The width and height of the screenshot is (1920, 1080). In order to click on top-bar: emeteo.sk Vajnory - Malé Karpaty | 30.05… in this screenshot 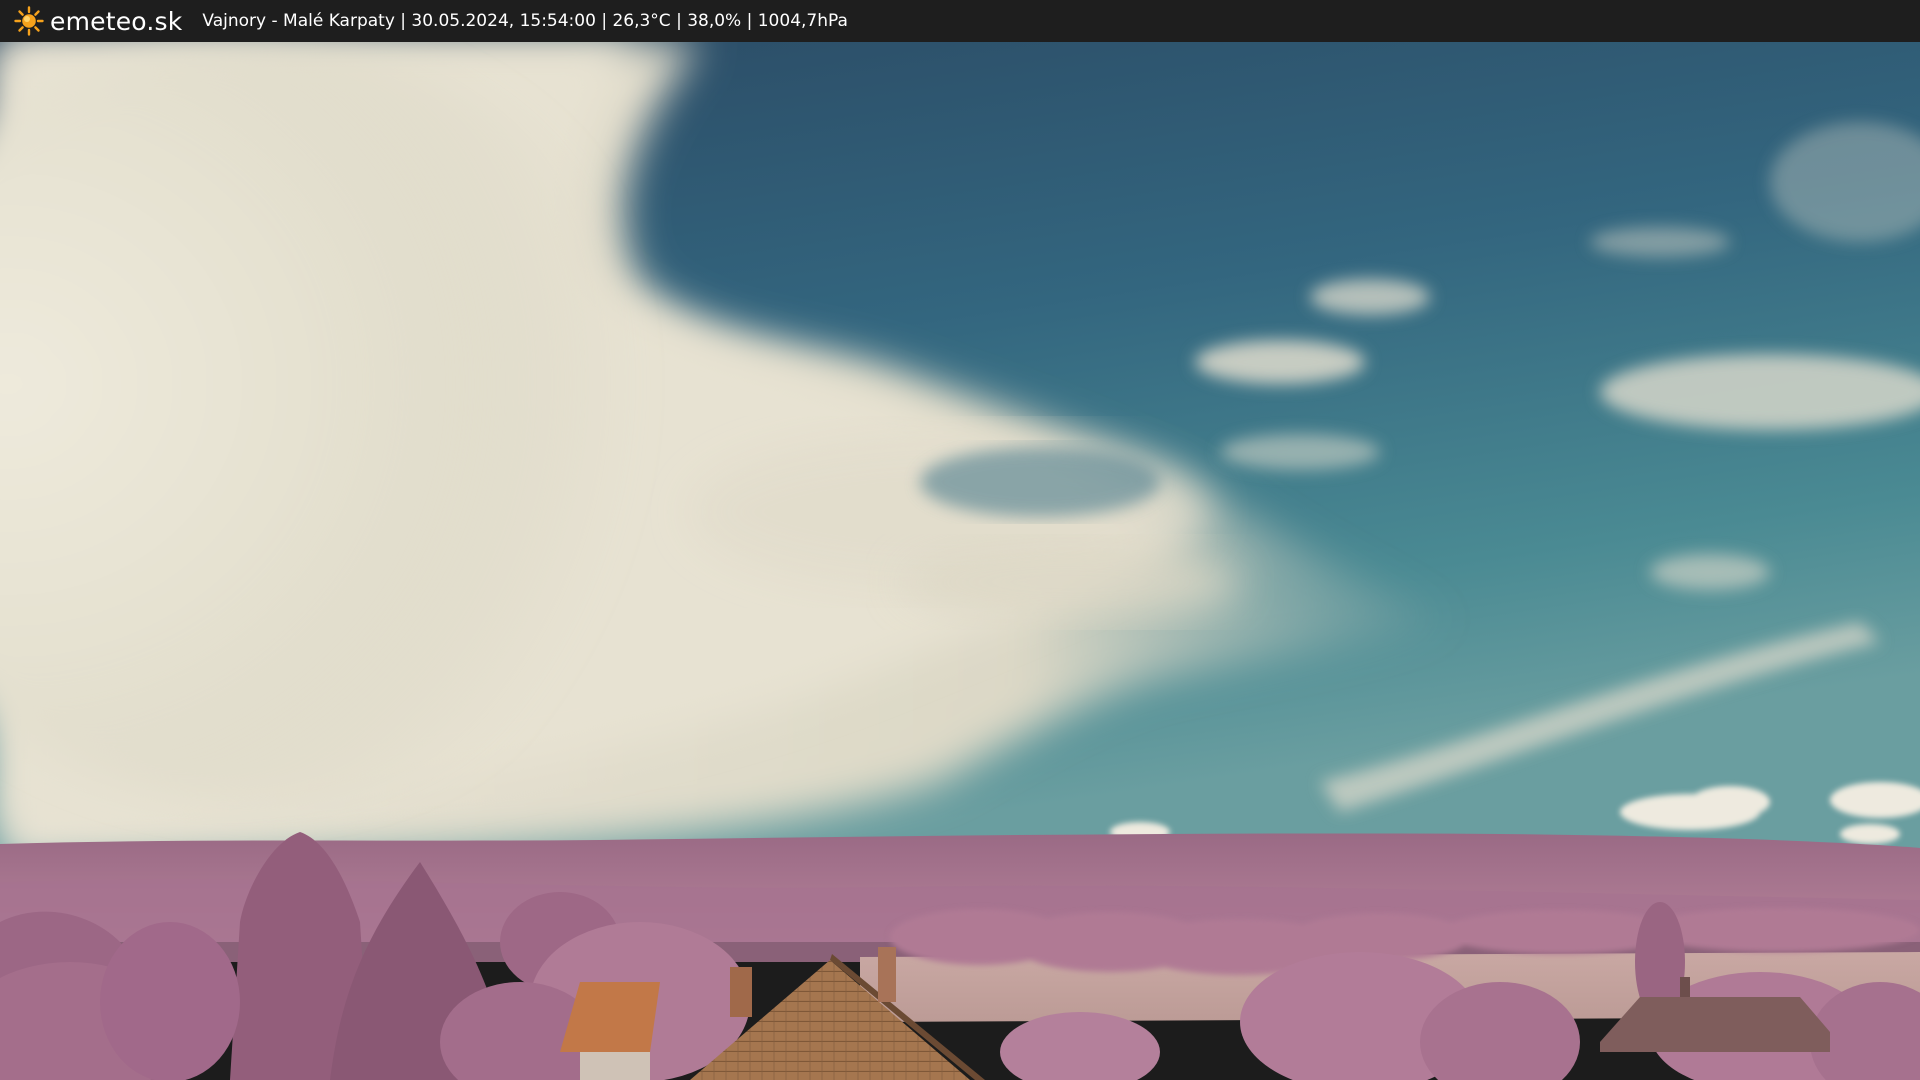, I will do `click(960, 21)`.